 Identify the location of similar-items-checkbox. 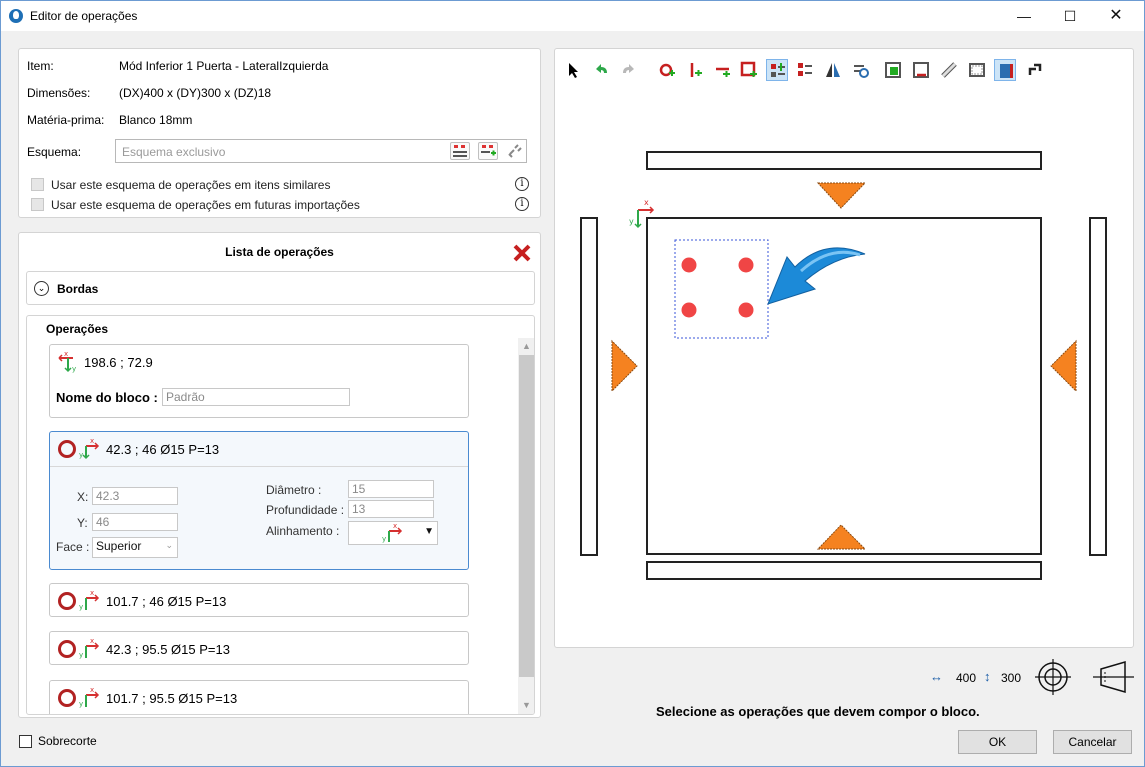
(37, 184).